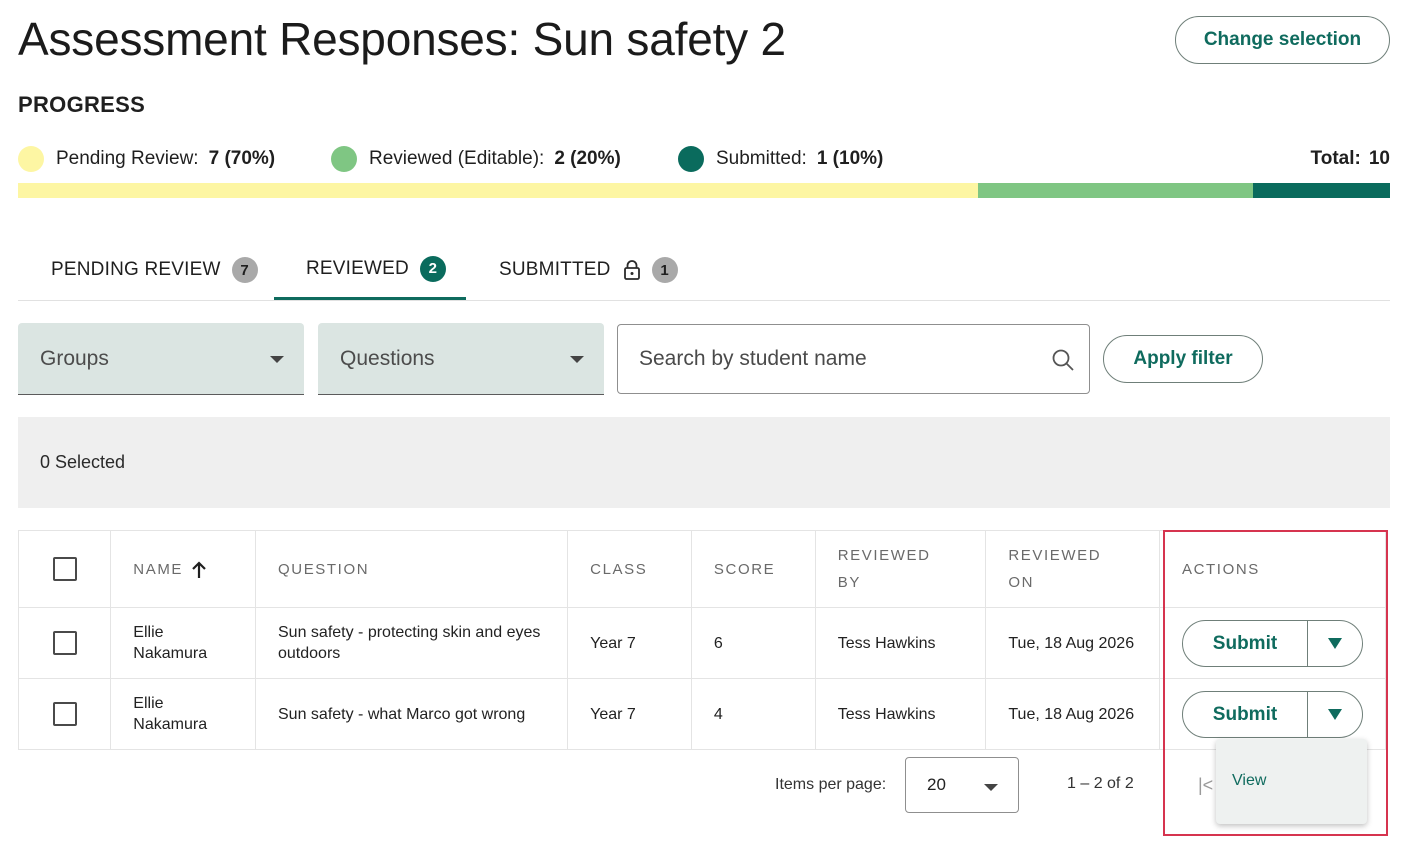 This screenshot has height=844, width=1404. What do you see at coordinates (704, 462) in the screenshot?
I see `selection-bar: 0 Selected` at bounding box center [704, 462].